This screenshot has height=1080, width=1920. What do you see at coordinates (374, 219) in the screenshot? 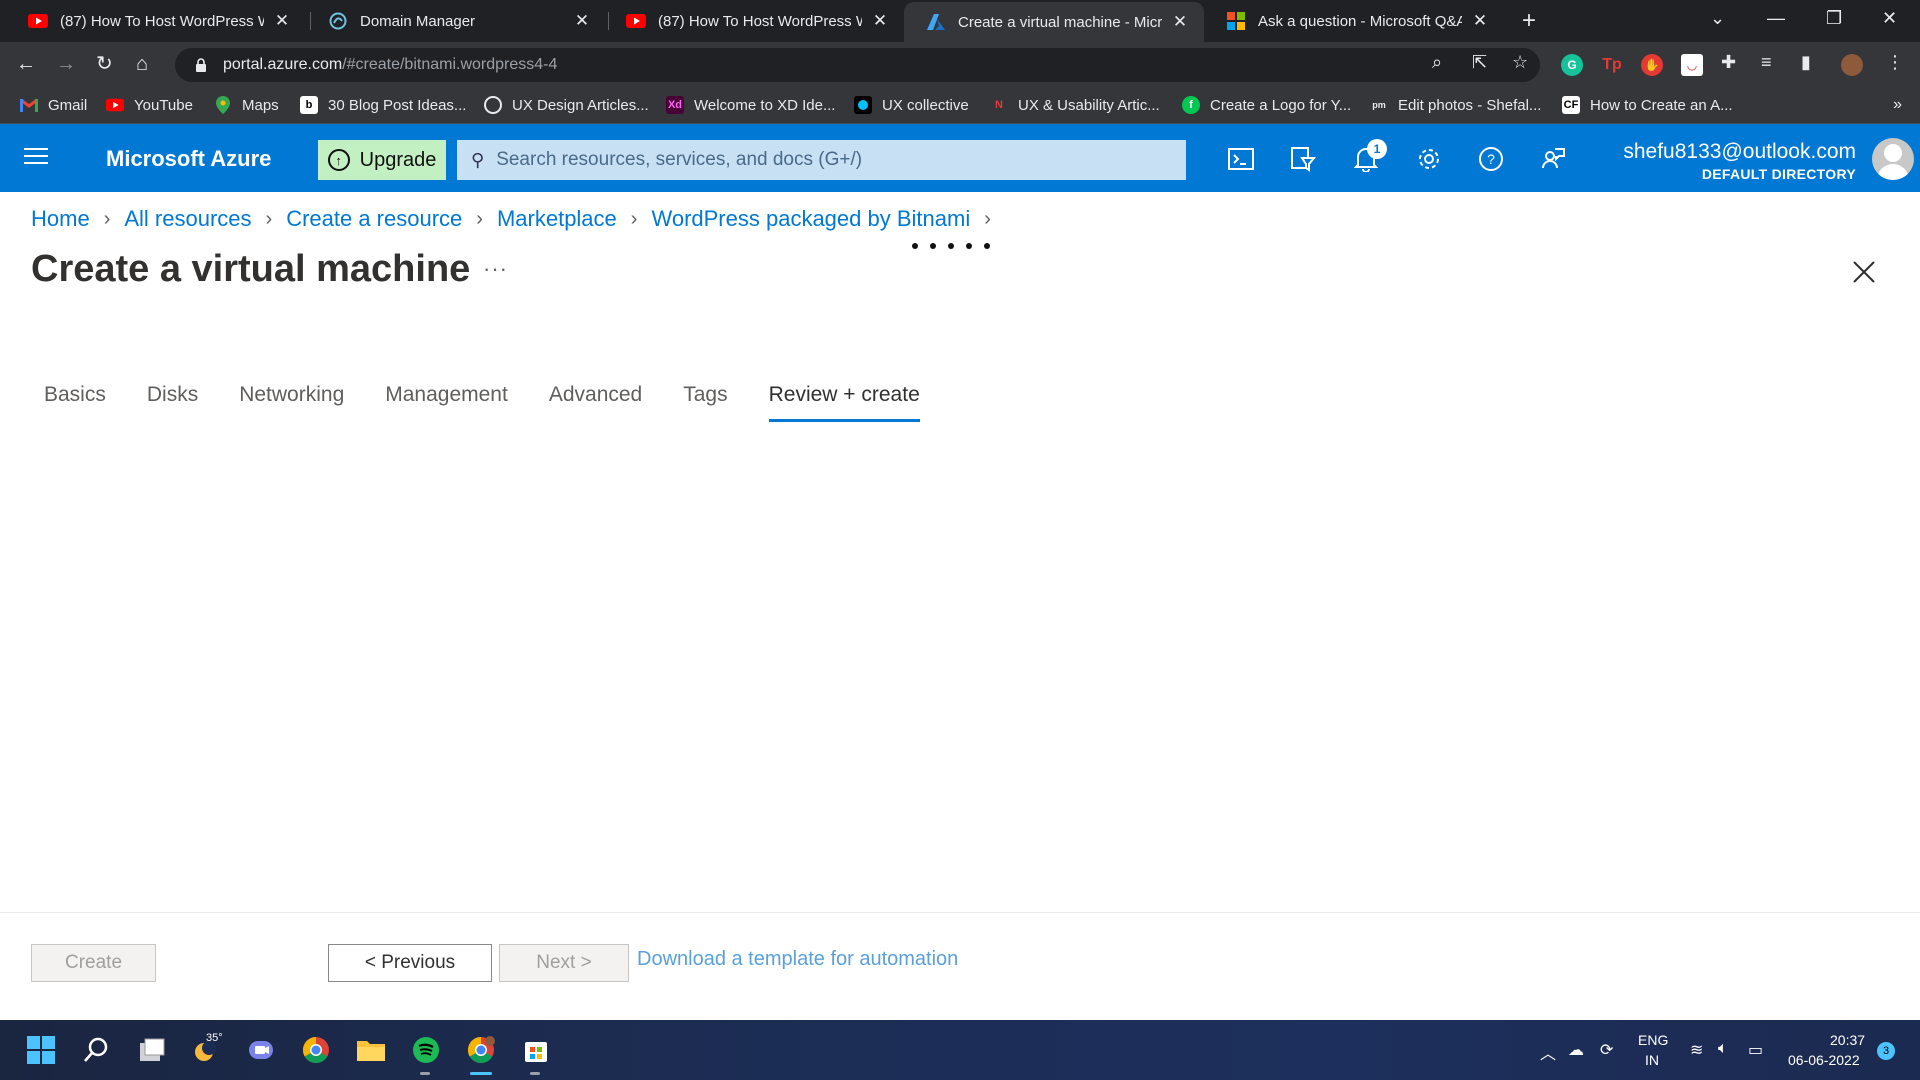
I see `breadcrumb-create-resource: Create a resource` at bounding box center [374, 219].